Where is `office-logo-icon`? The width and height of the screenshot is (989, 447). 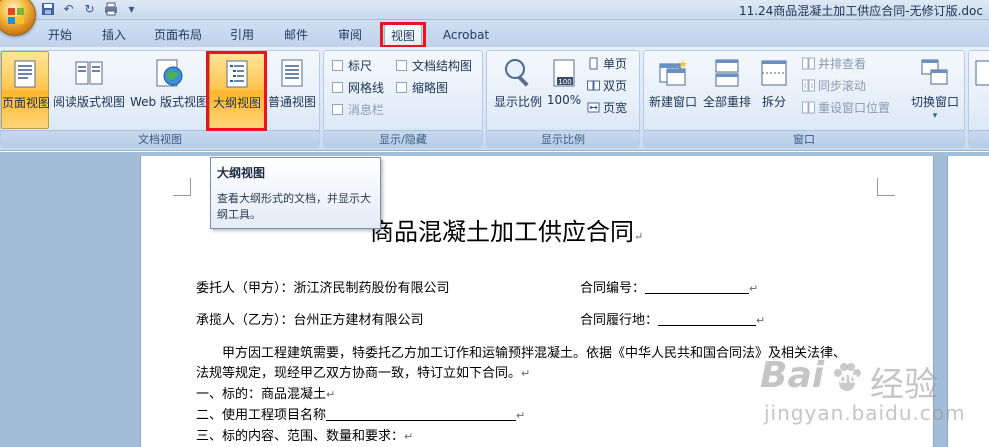
office-logo-icon is located at coordinates (16, 16).